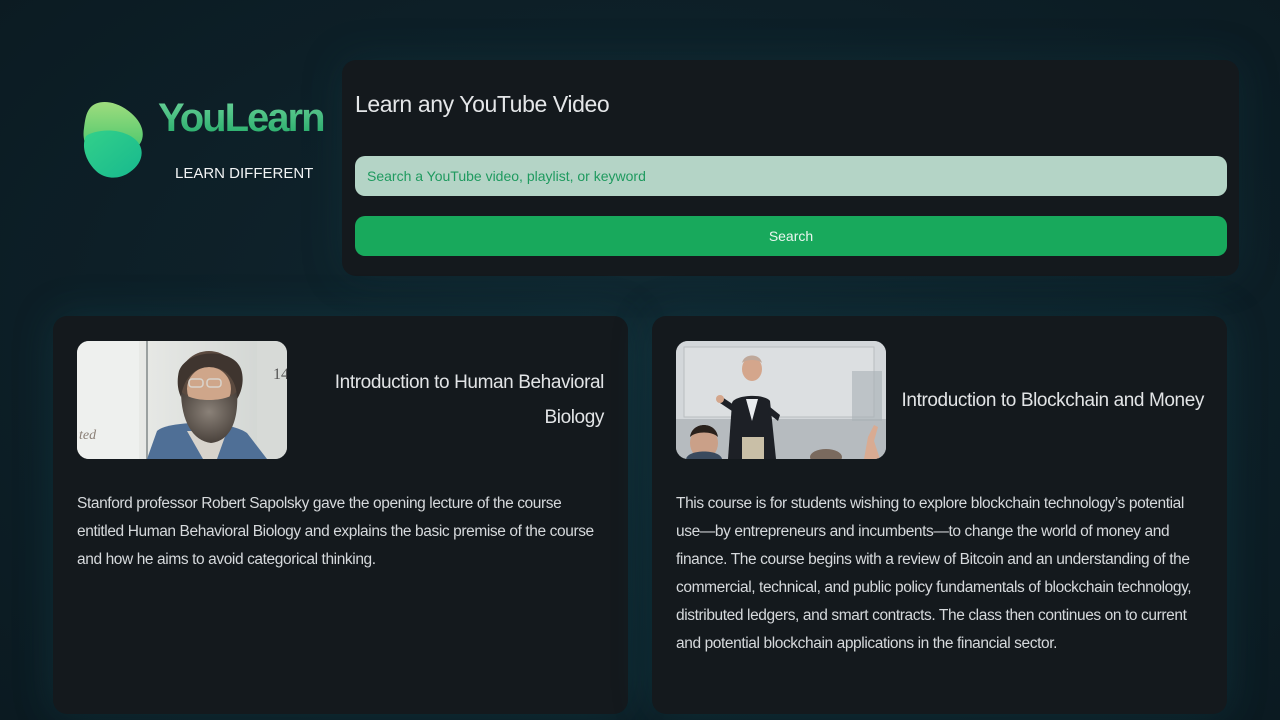 The height and width of the screenshot is (720, 1280). I want to click on search-button: Search, so click(791, 236).